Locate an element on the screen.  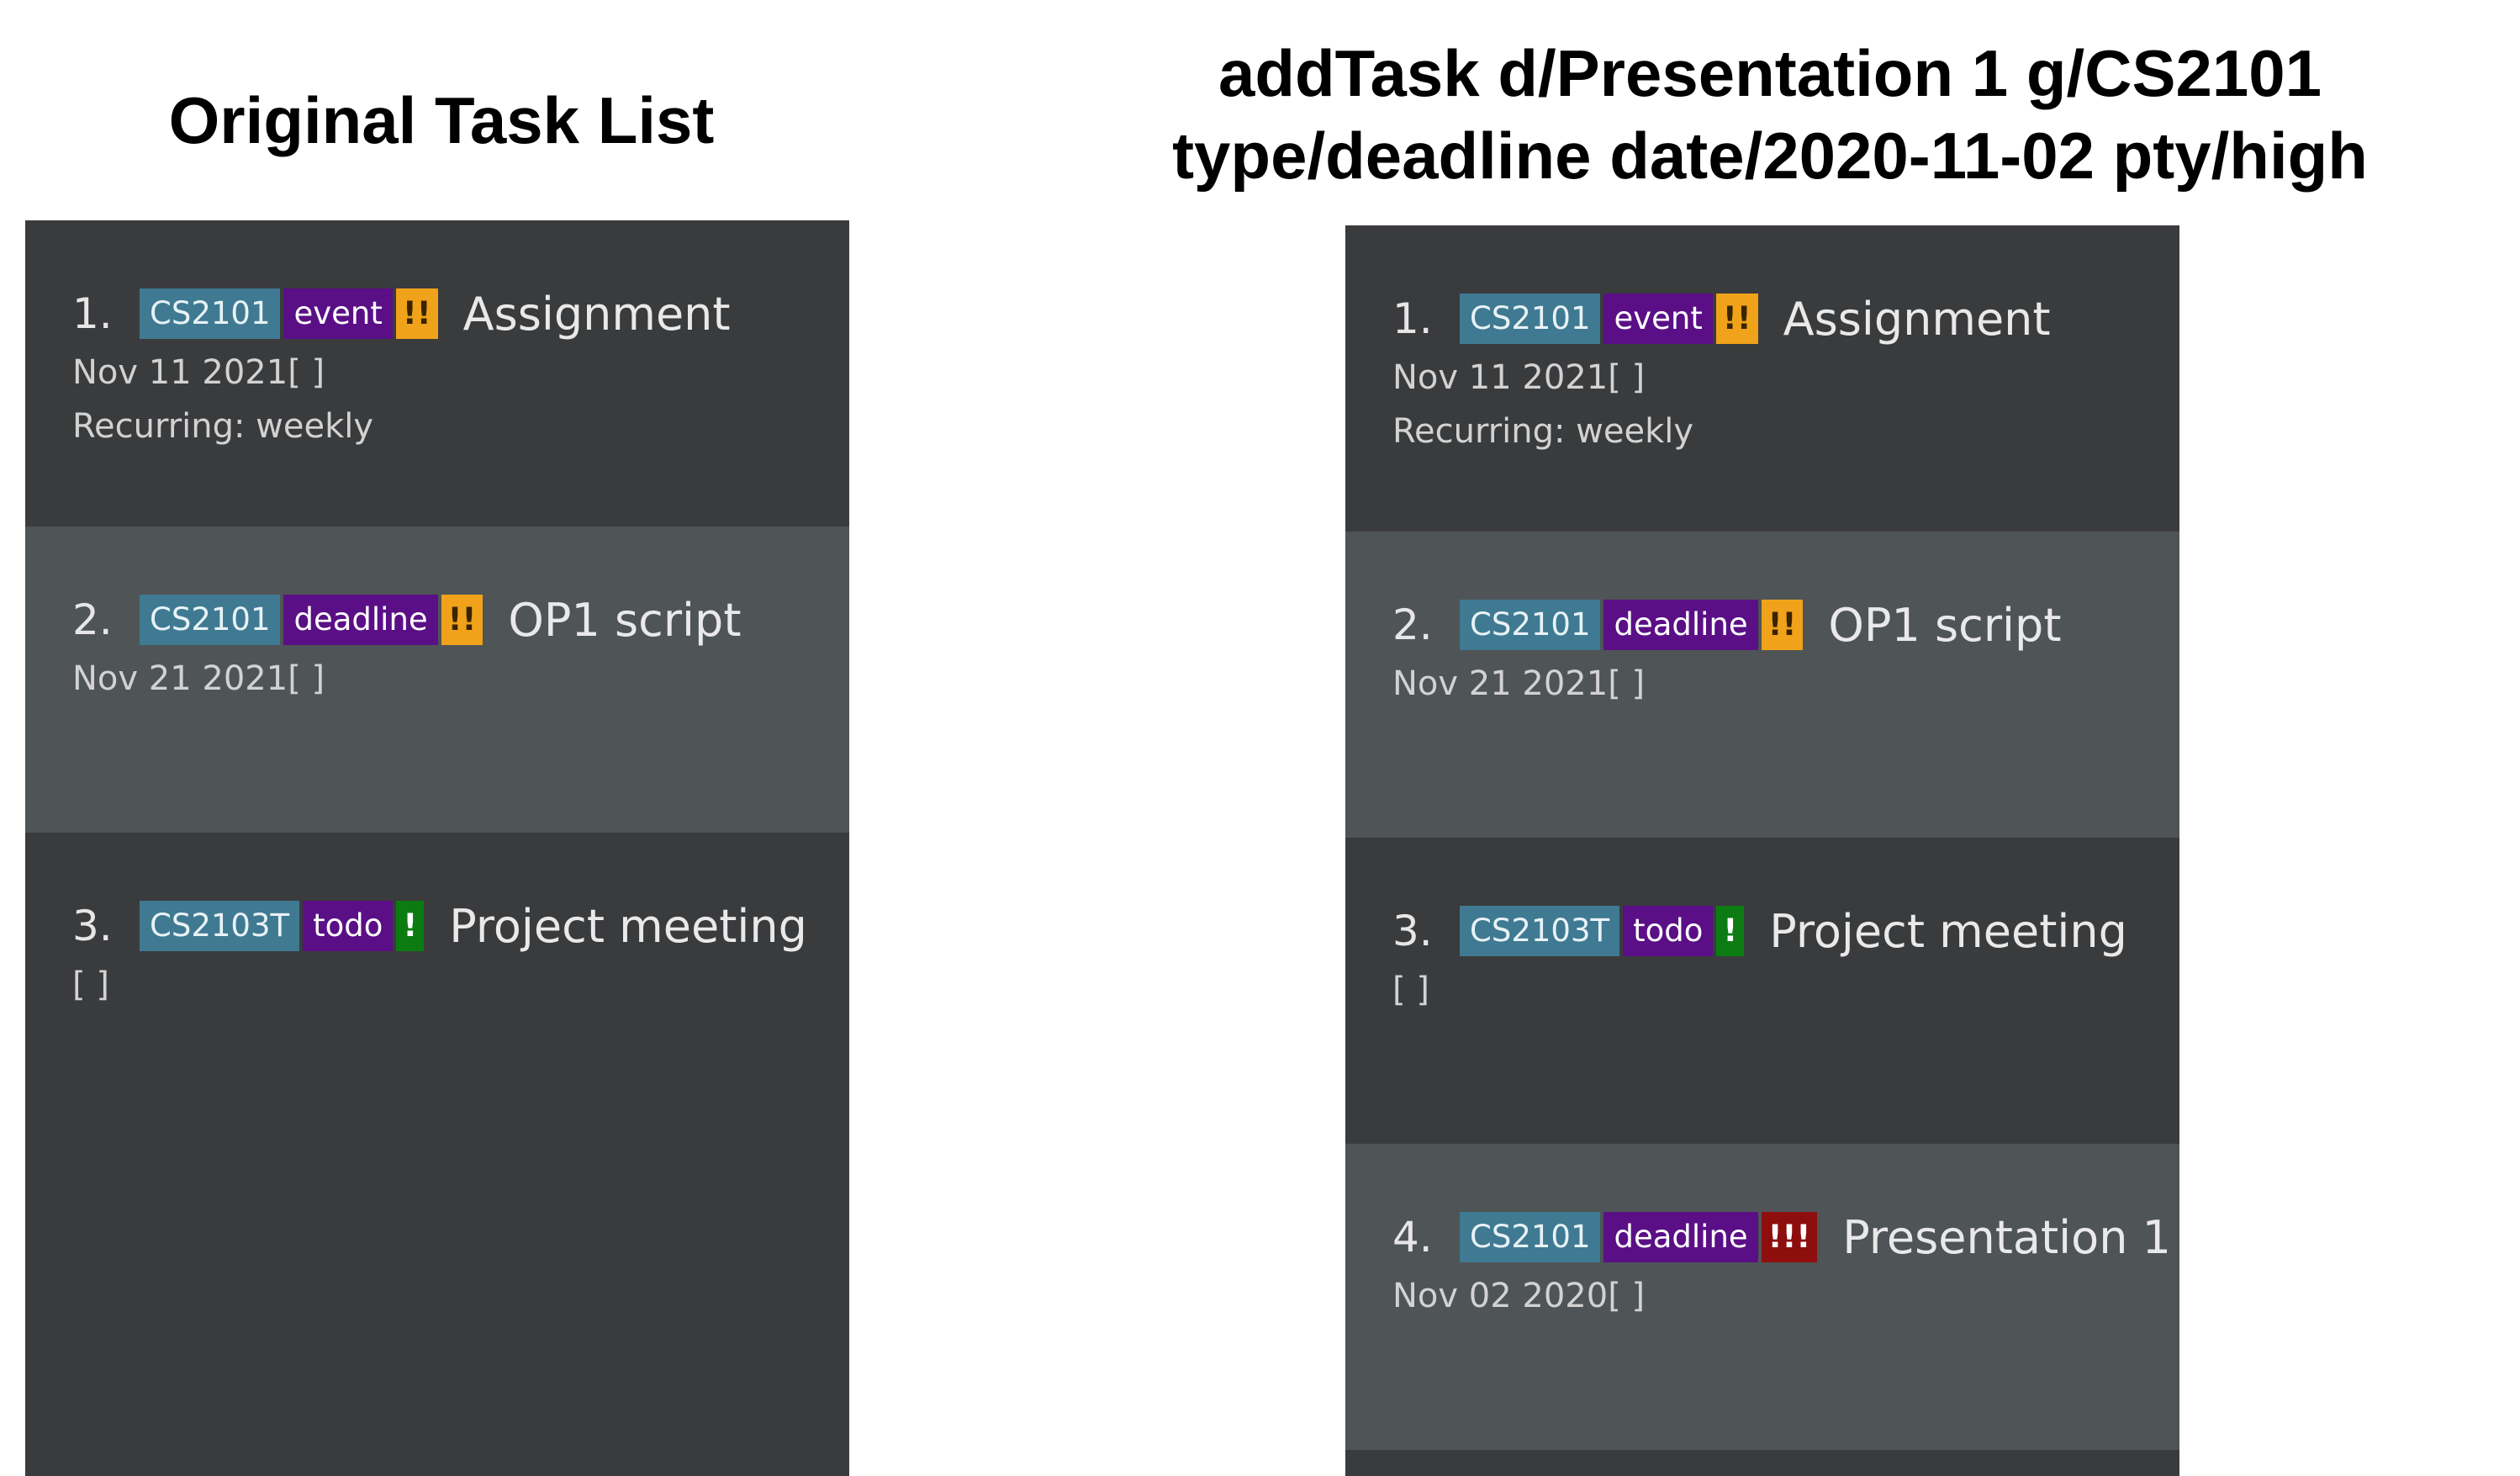
command-title-line1: addTask d/Presentation 1 g/CS2101 is located at coordinates (1770, 73).